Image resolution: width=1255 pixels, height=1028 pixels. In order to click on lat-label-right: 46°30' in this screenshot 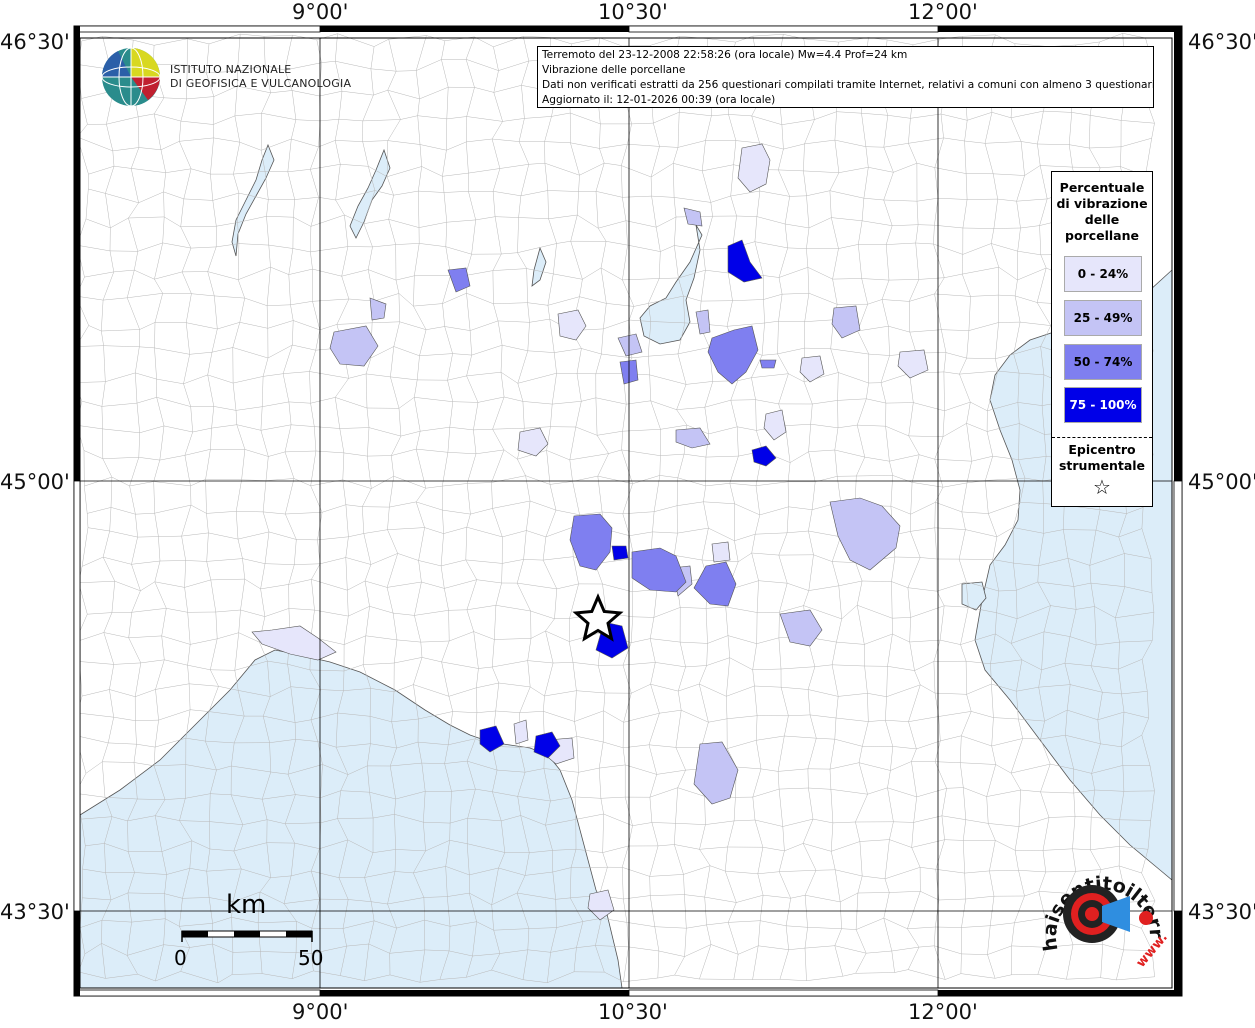, I will do `click(1221, 42)`.